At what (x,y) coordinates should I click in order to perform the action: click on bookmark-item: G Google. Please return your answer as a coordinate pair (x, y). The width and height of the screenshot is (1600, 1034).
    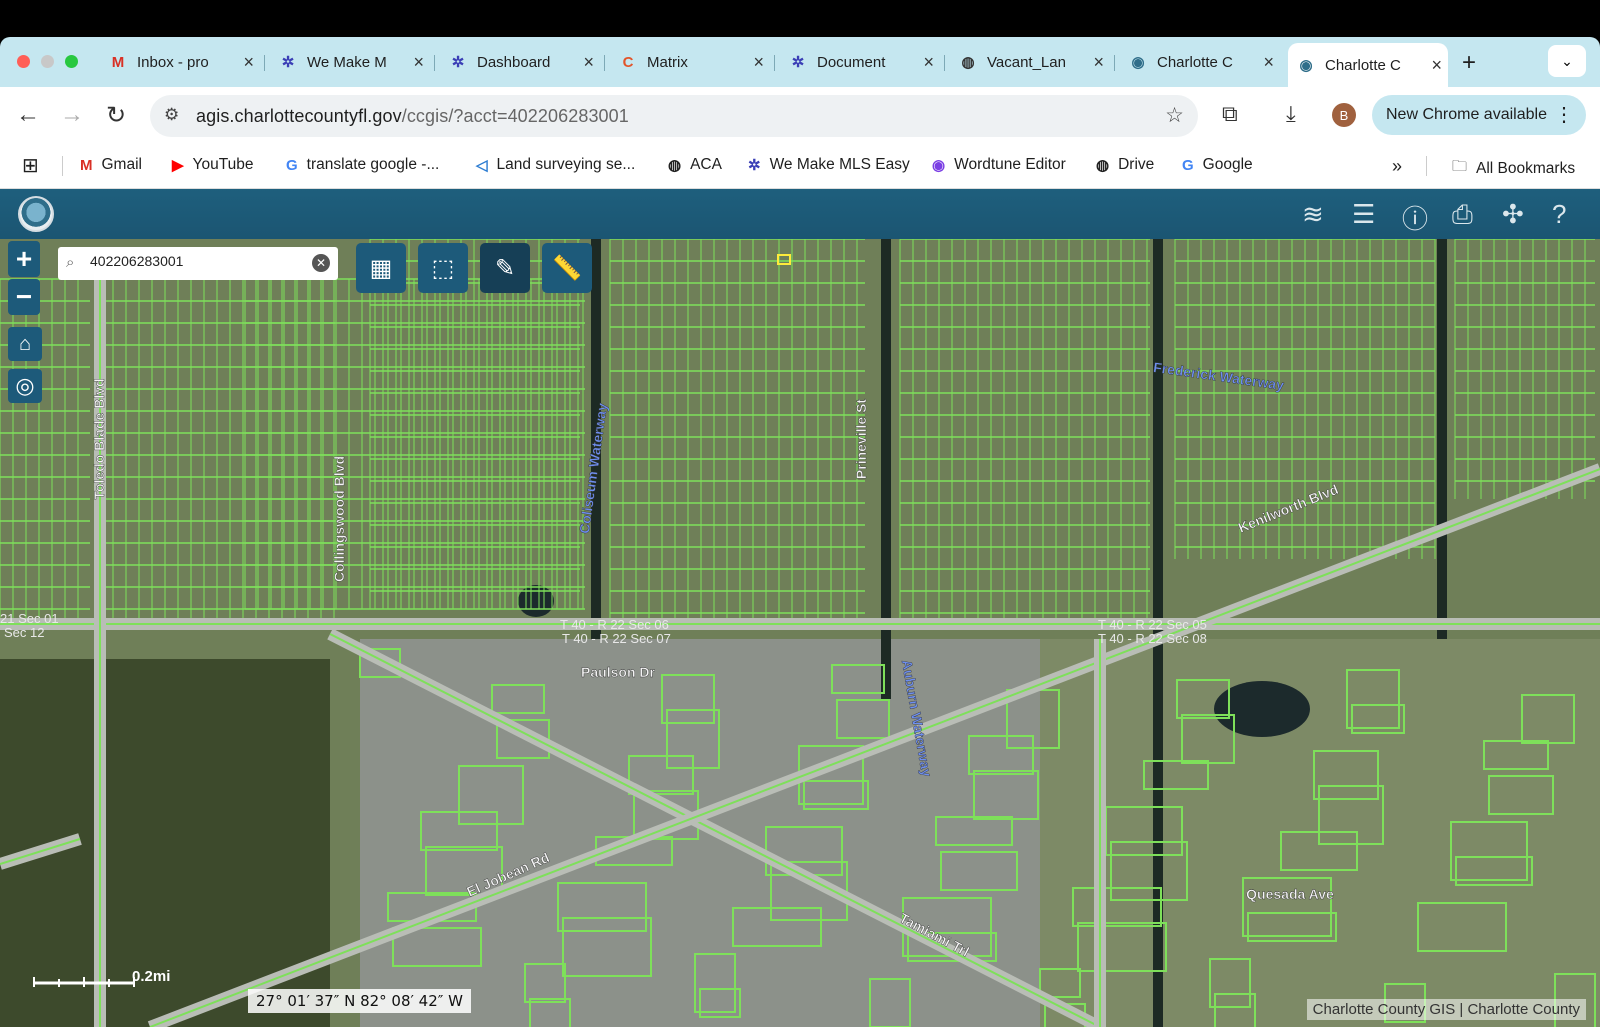
    Looking at the image, I should click on (1217, 165).